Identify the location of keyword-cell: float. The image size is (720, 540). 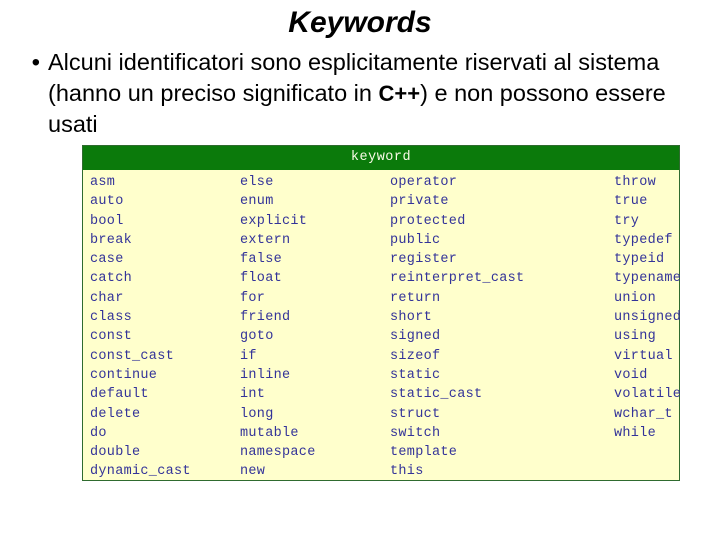
(261, 279).